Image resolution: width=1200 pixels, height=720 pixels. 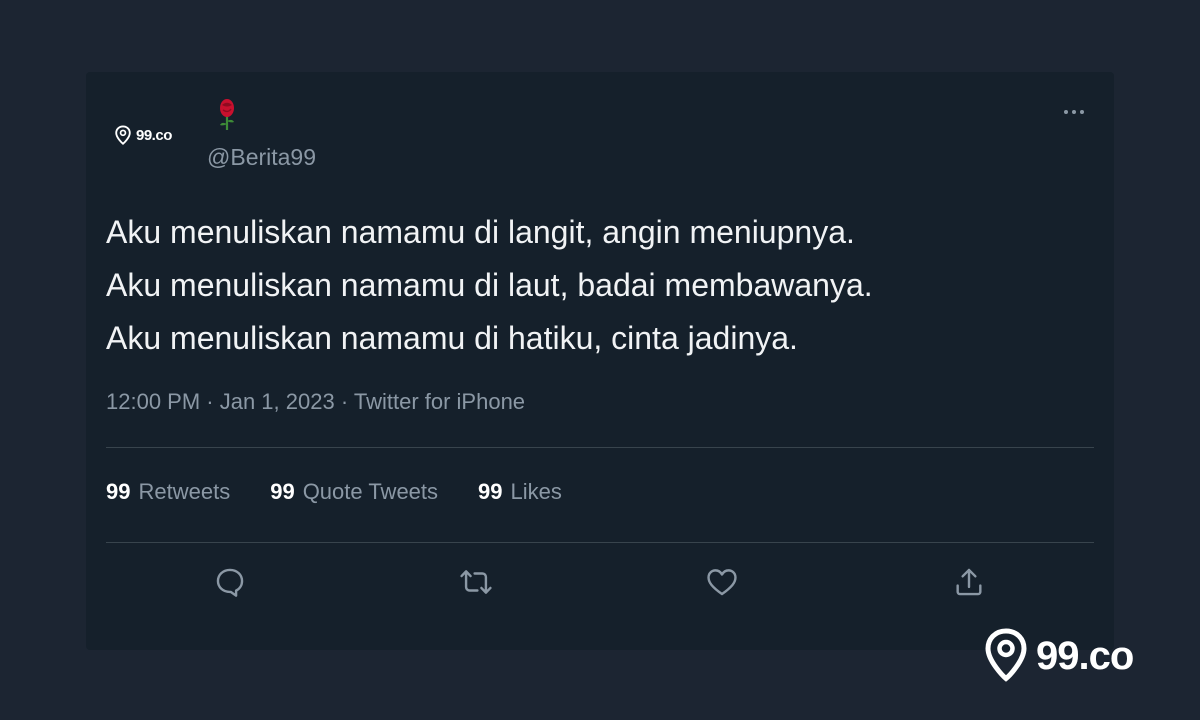 I want to click on share-icon, so click(x=969, y=582).